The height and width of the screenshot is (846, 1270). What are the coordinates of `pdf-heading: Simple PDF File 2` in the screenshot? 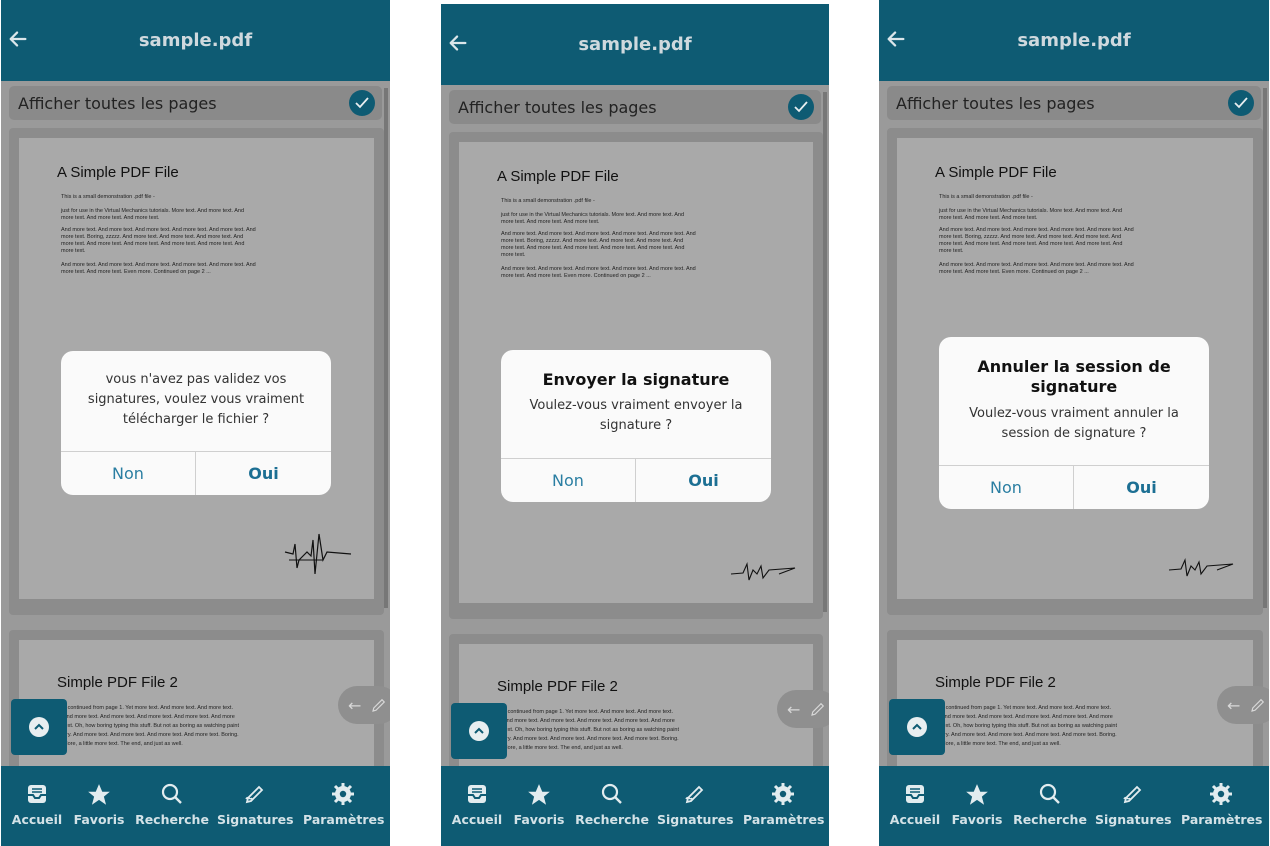 It's located at (557, 686).